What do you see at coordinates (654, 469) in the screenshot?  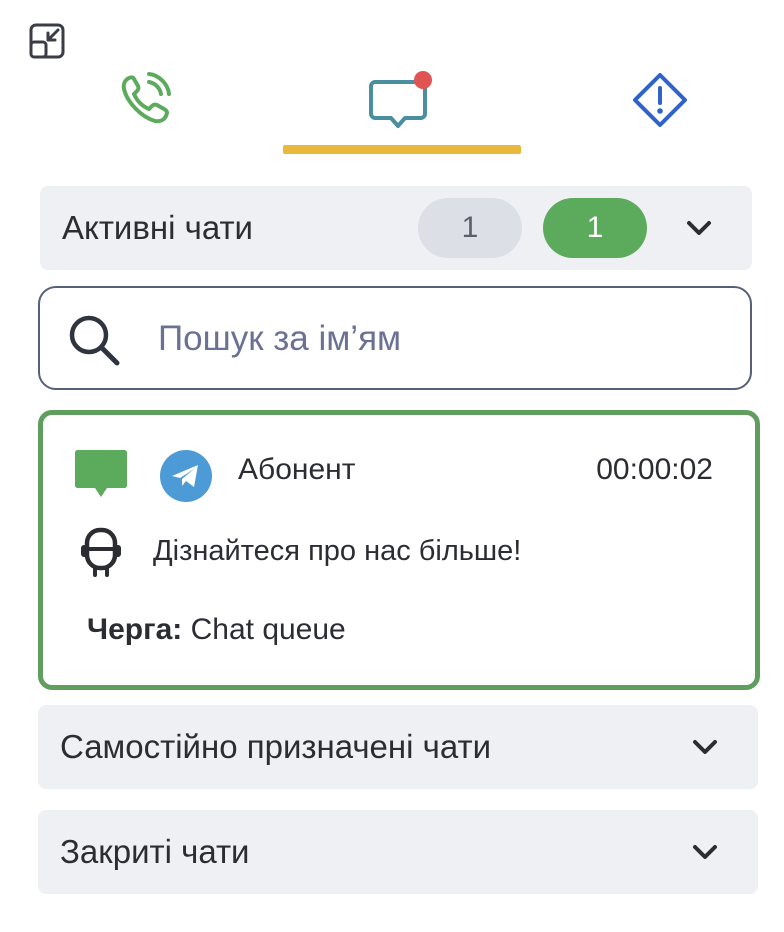 I see `chat-timer: 00:00:02` at bounding box center [654, 469].